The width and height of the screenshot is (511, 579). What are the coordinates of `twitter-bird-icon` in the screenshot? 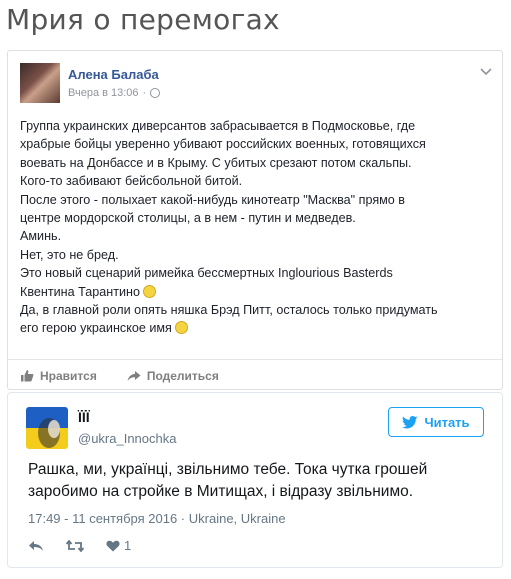 It's located at (410, 421).